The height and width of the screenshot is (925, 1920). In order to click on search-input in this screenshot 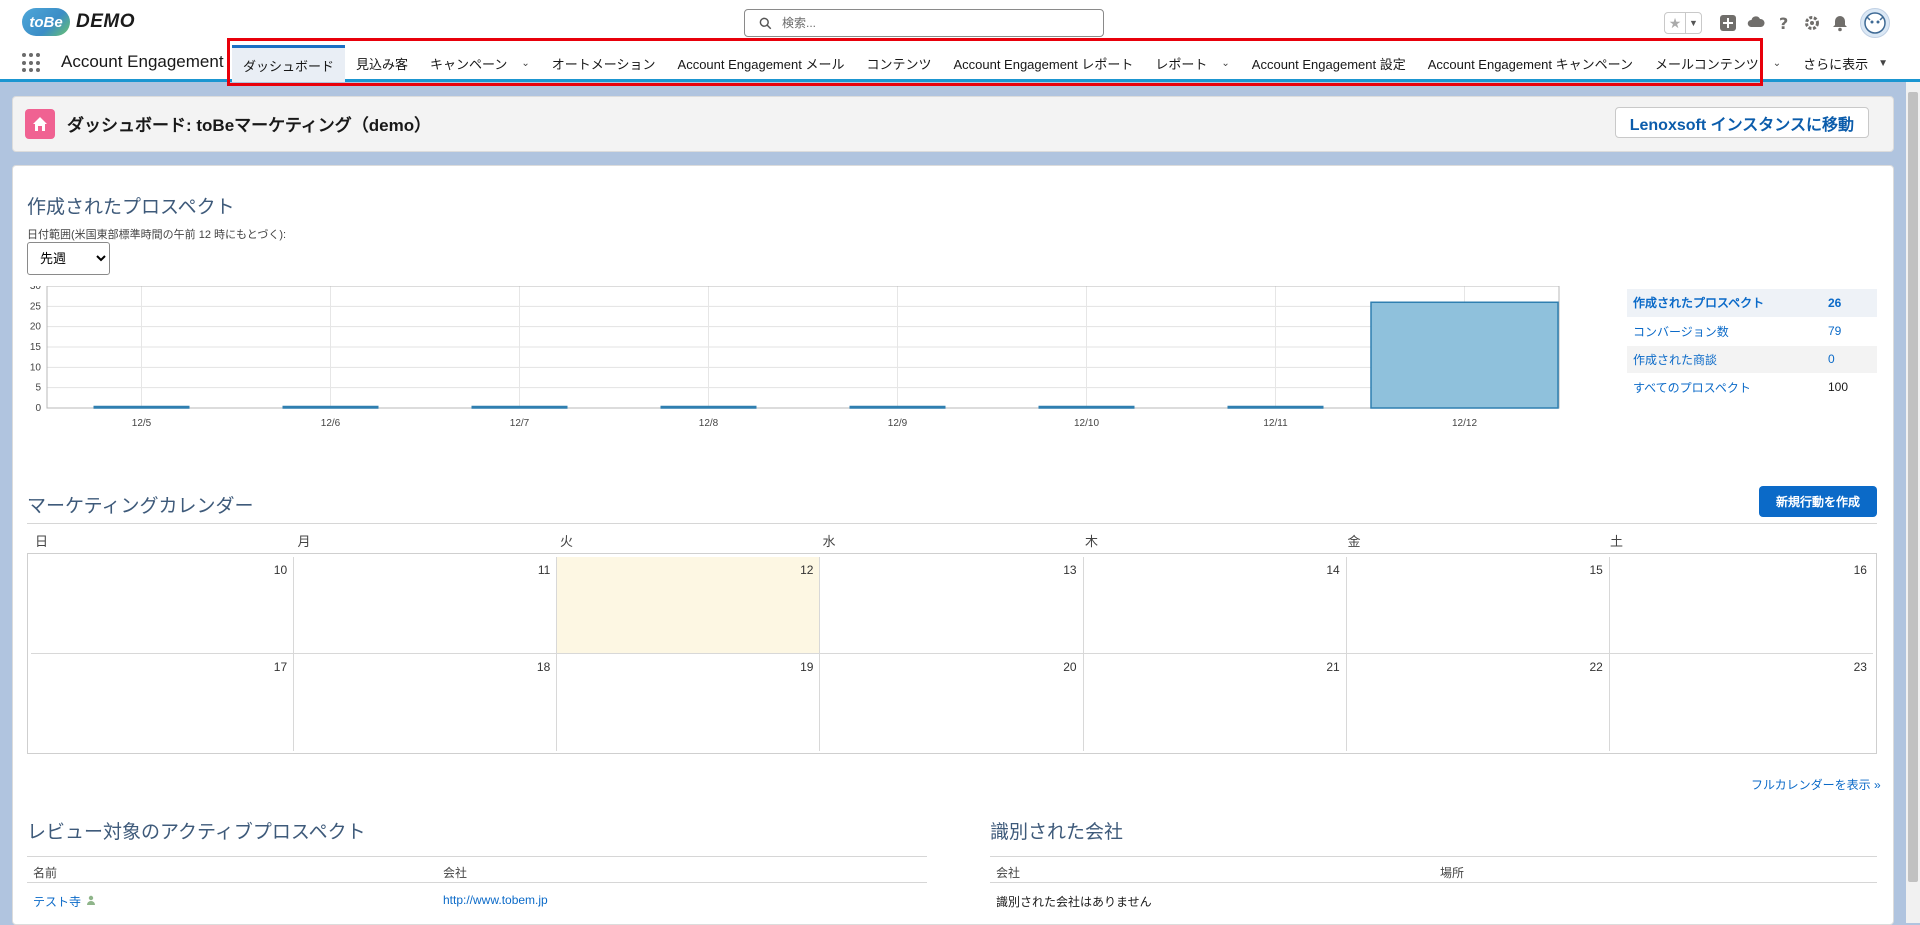, I will do `click(930, 23)`.